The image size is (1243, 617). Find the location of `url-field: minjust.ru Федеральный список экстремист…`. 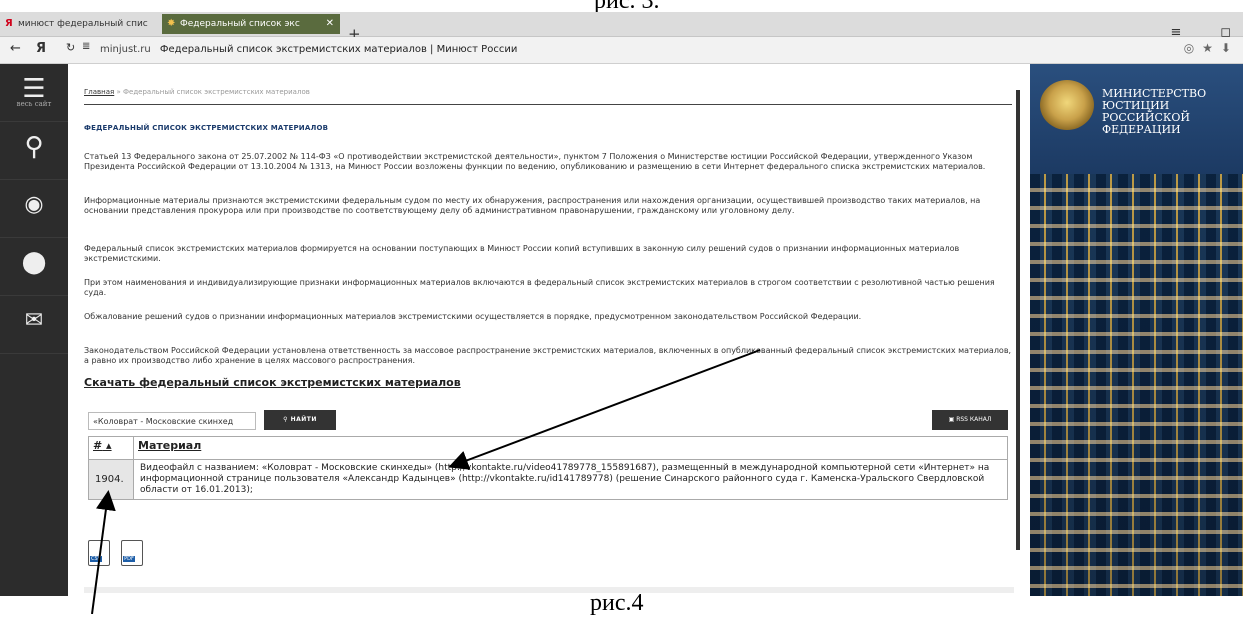

url-field: minjust.ru Федеральный список экстремист… is located at coordinates (308, 50).